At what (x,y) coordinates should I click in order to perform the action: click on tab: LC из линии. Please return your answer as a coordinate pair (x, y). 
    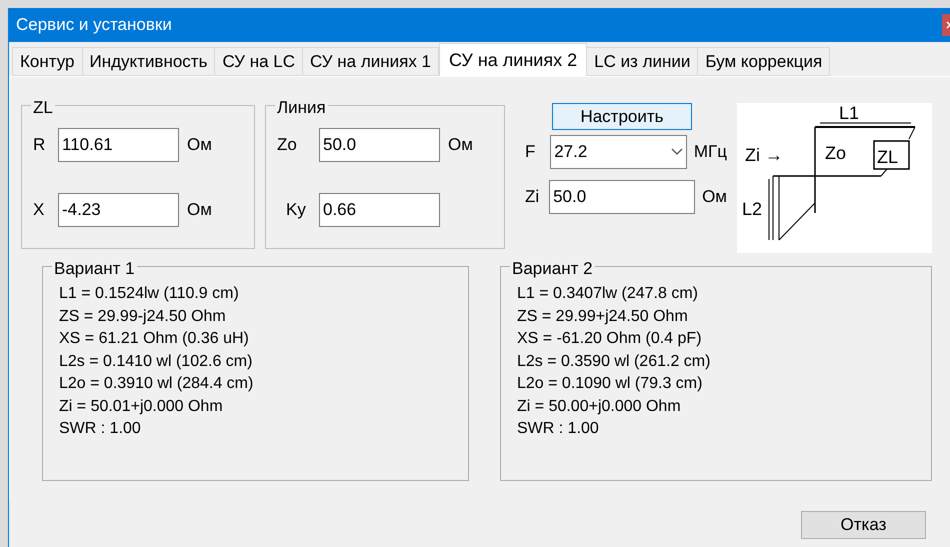
    Looking at the image, I should click on (642, 61).